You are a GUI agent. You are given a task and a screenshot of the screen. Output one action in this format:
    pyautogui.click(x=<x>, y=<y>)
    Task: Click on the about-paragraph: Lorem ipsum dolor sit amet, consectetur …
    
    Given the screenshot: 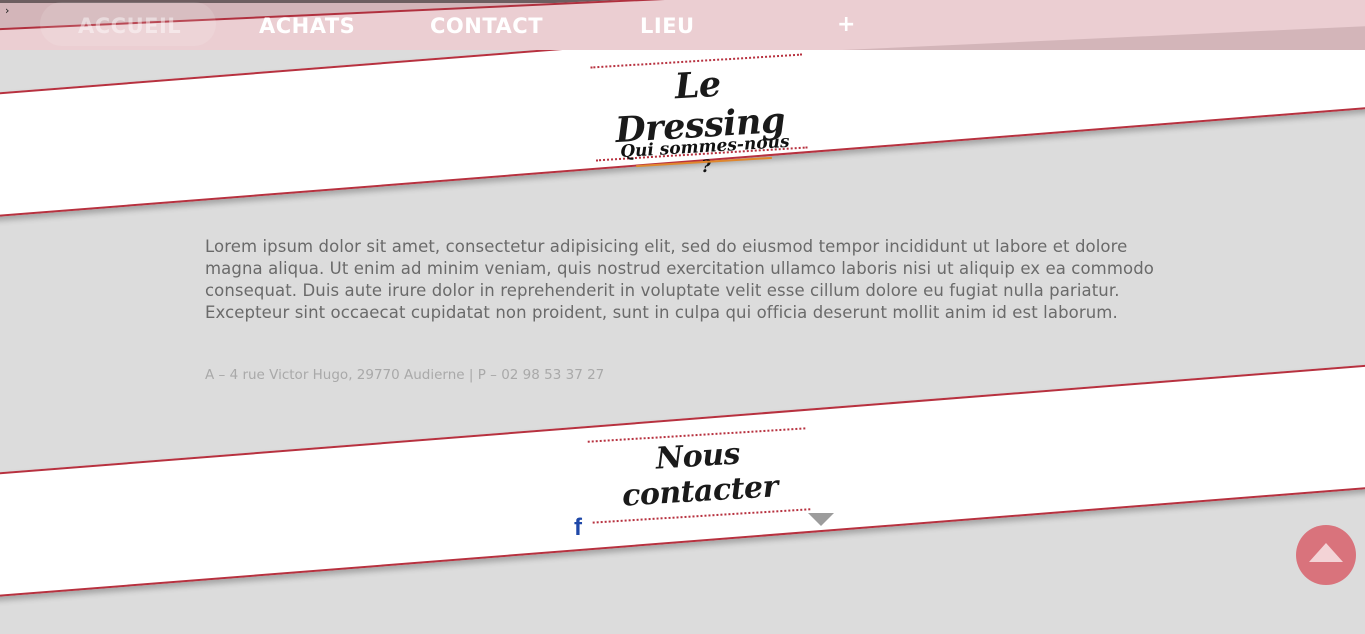 What is the action you would take?
    pyautogui.click(x=679, y=279)
    